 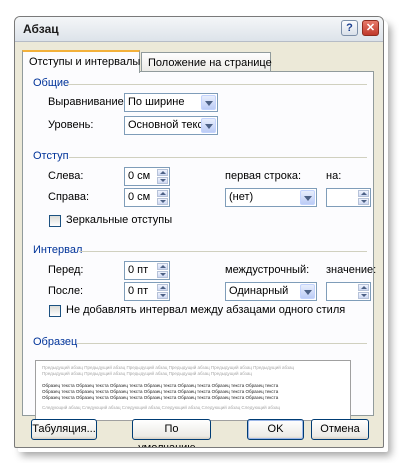 I want to click on indent-right-label: Справа:, so click(x=69, y=197).